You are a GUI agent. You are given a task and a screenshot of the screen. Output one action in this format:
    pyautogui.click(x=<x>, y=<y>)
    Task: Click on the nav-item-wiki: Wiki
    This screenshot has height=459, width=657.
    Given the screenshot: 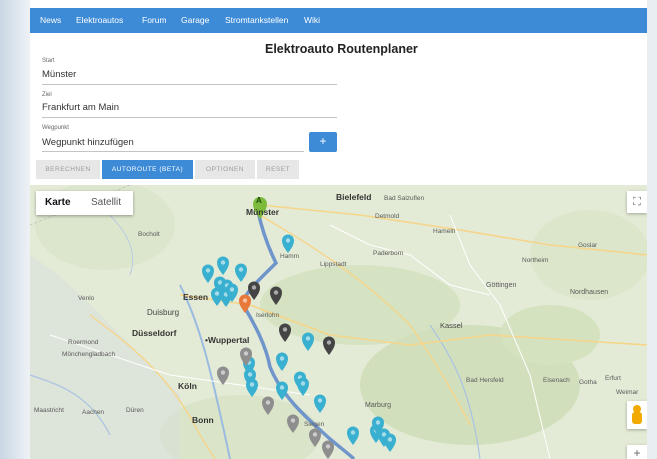 What is the action you would take?
    pyautogui.click(x=312, y=20)
    